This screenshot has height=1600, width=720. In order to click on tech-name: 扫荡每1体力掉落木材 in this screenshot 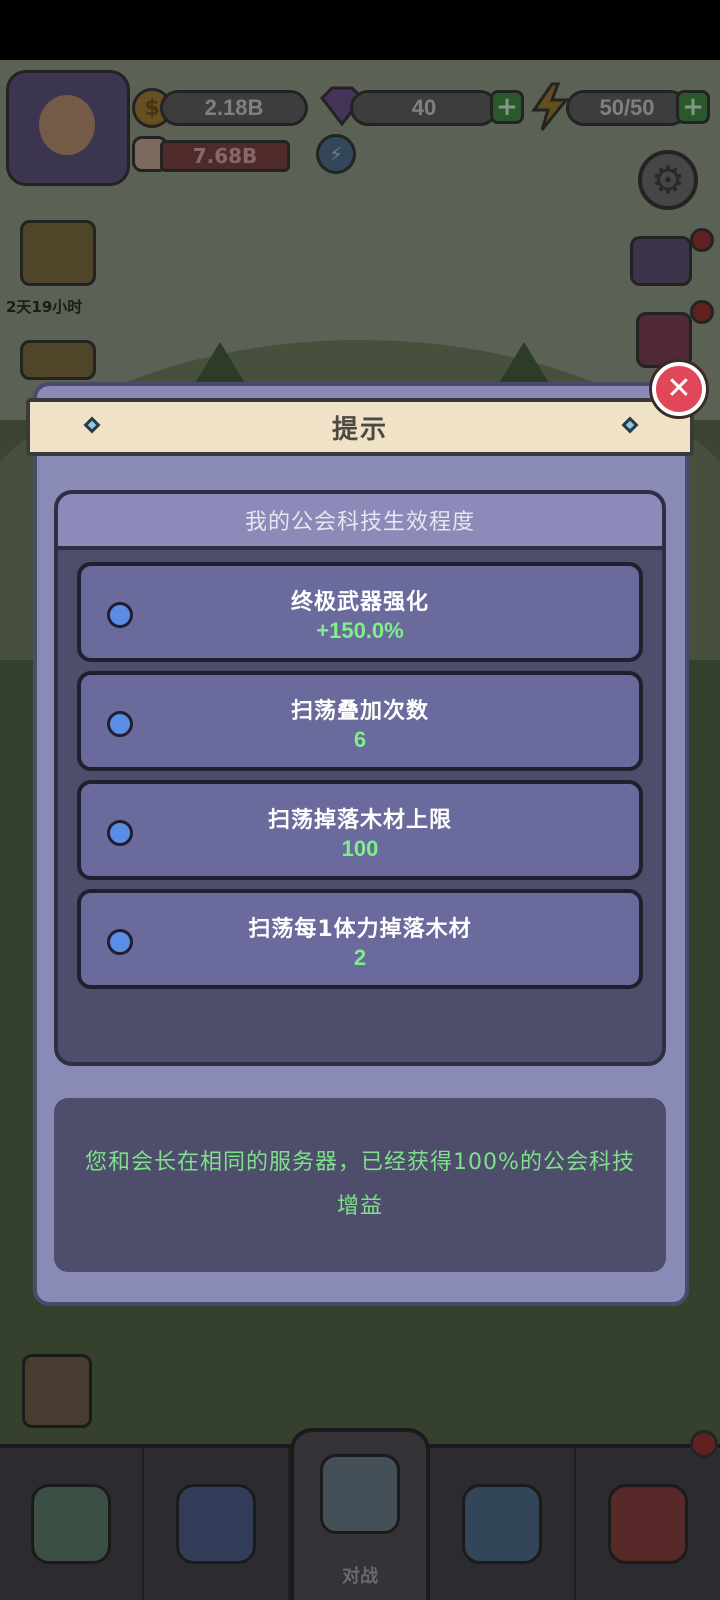, I will do `click(360, 929)`.